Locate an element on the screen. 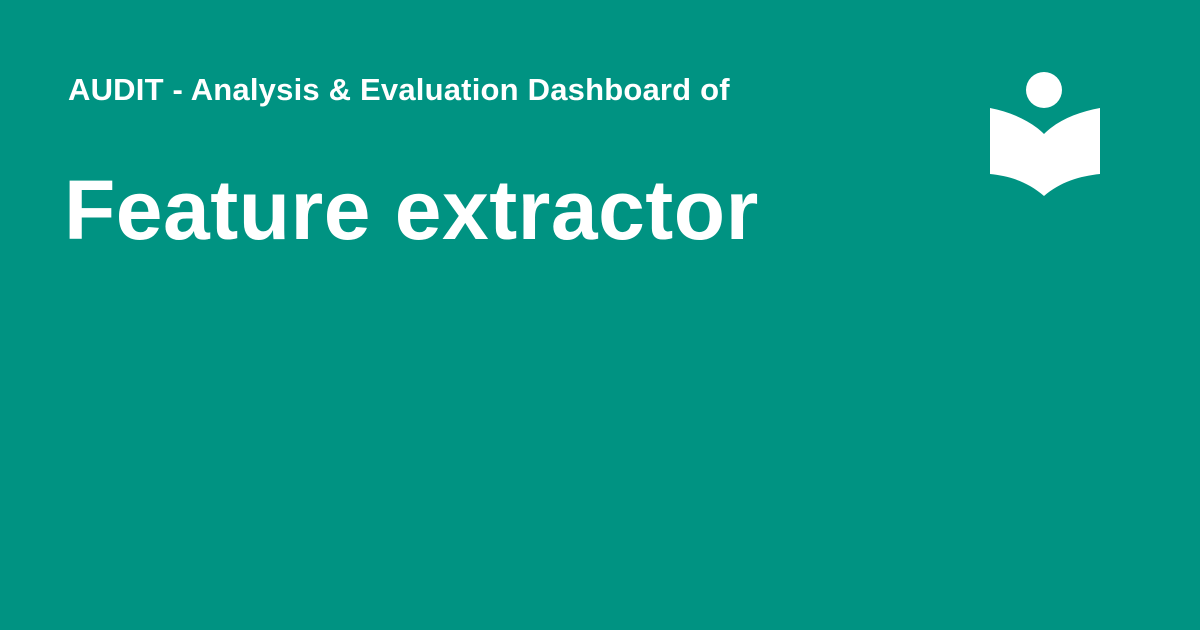 This screenshot has height=630, width=1200. open-book-shape is located at coordinates (1045, 152).